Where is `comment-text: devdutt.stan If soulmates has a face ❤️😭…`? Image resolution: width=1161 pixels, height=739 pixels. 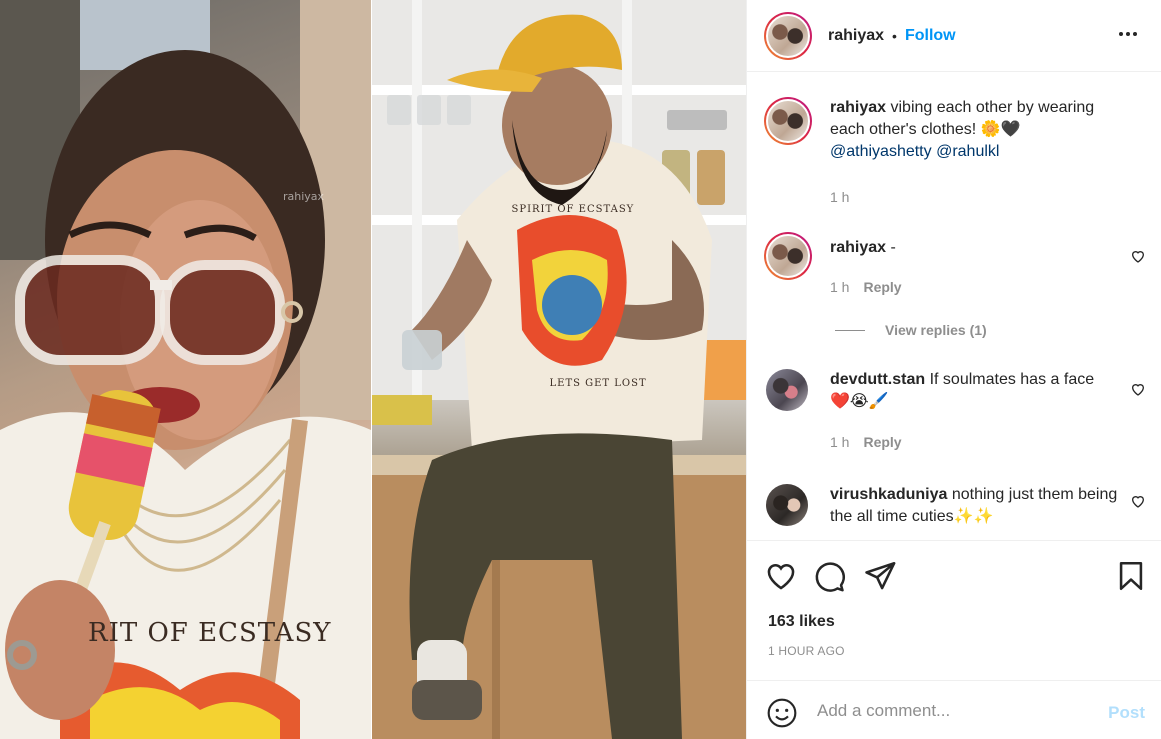 comment-text: devdutt.stan If soulmates has a face ❤️😭… is located at coordinates (980, 391).